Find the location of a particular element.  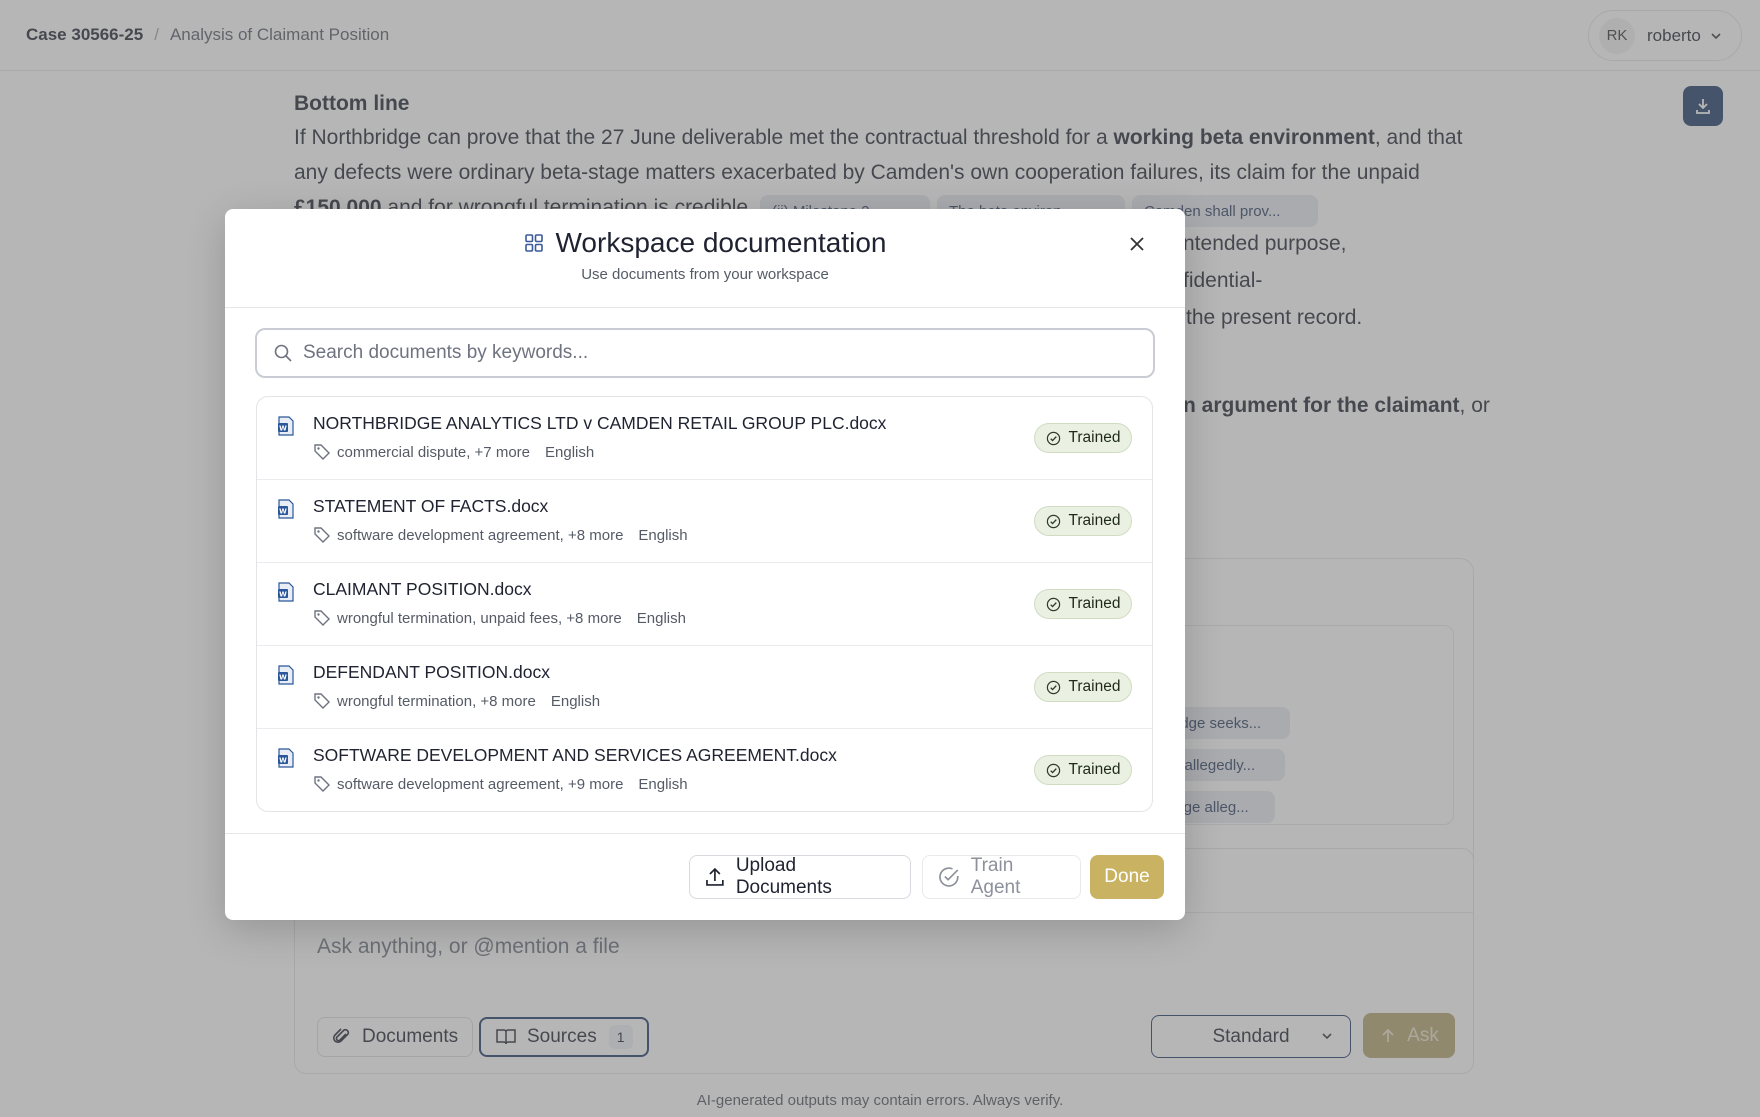

document-name: STATEMENT OF FACTS.docx is located at coordinates (431, 506).